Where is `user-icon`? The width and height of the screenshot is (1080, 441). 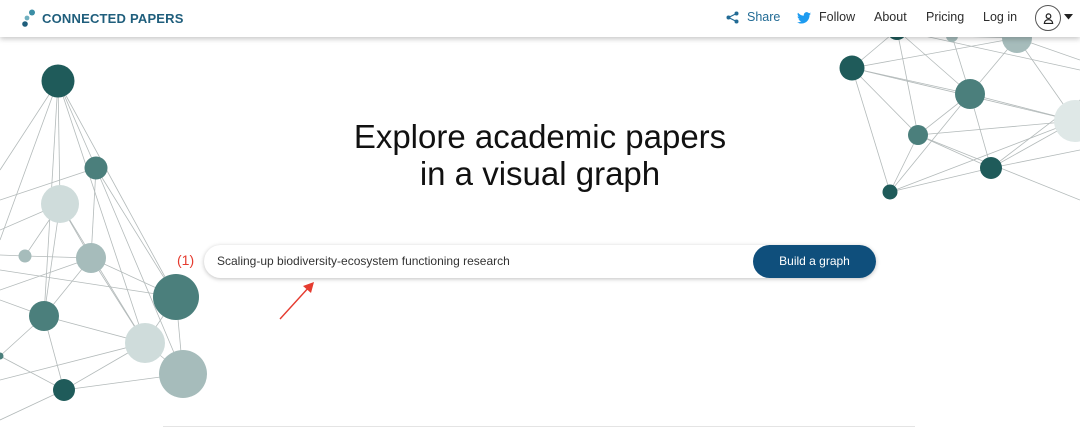
user-icon is located at coordinates (1048, 18).